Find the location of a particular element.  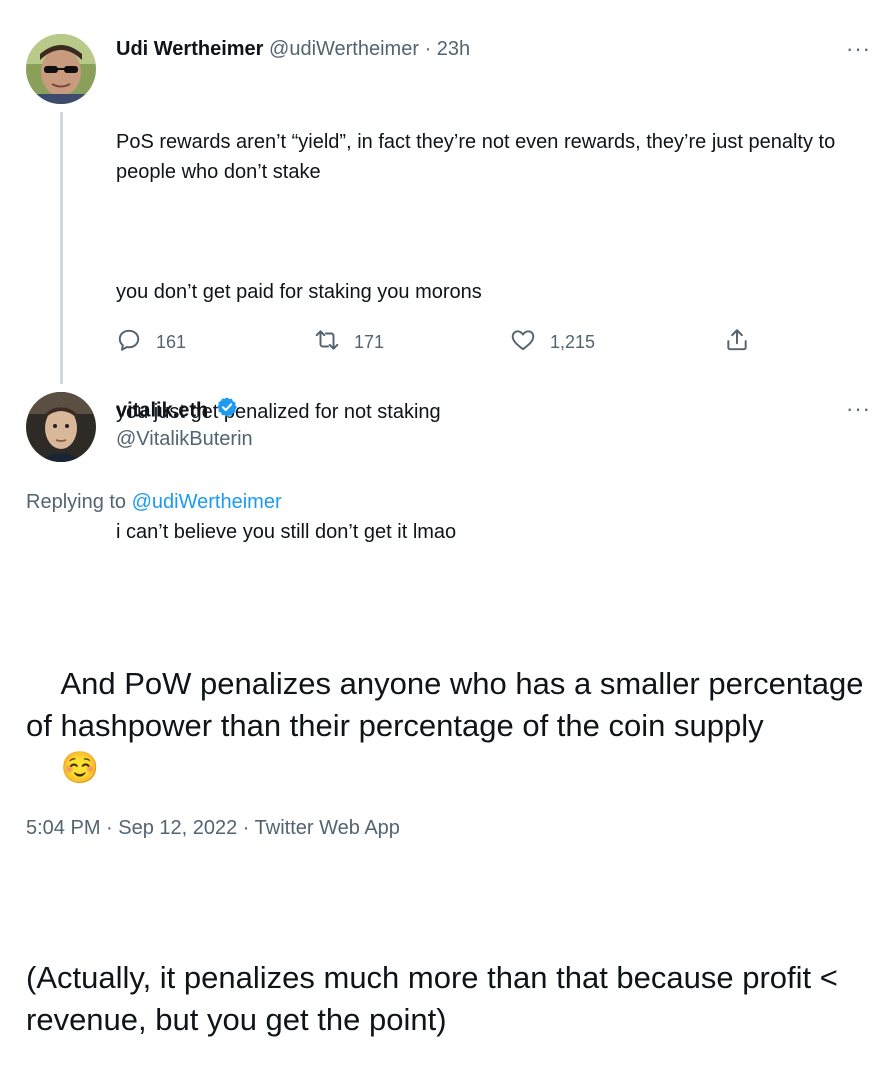

main-tweet-author: vitalik.eth is located at coordinates (177, 410).